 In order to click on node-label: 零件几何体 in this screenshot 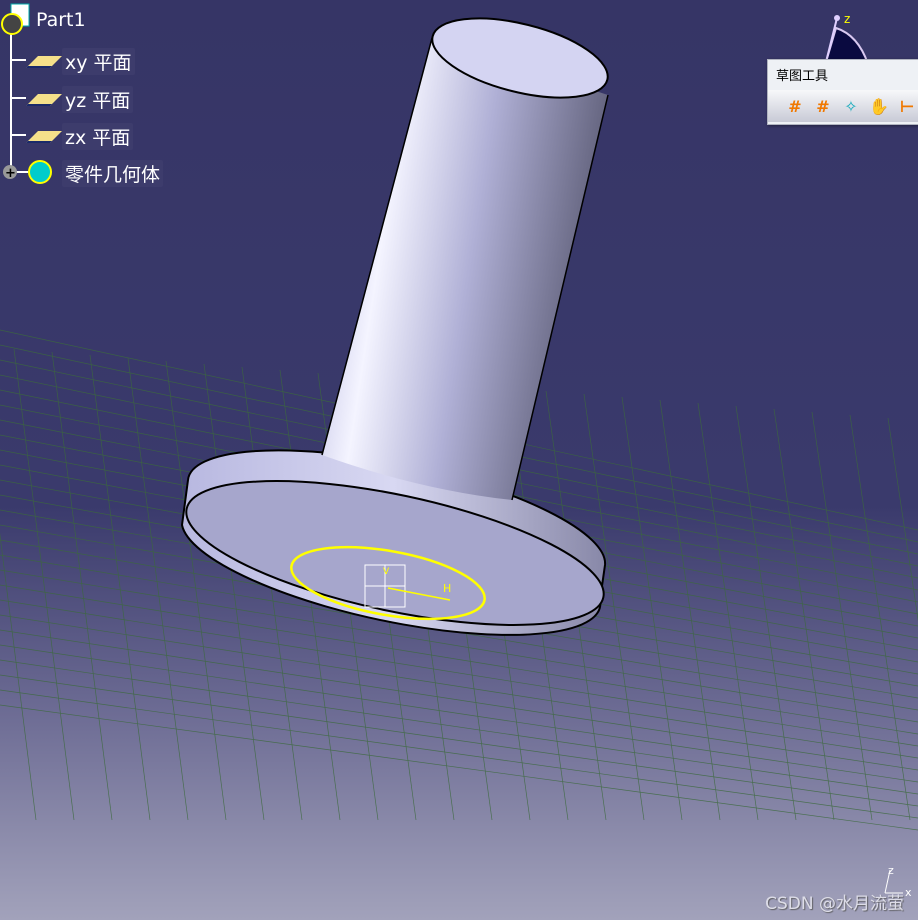, I will do `click(113, 173)`.